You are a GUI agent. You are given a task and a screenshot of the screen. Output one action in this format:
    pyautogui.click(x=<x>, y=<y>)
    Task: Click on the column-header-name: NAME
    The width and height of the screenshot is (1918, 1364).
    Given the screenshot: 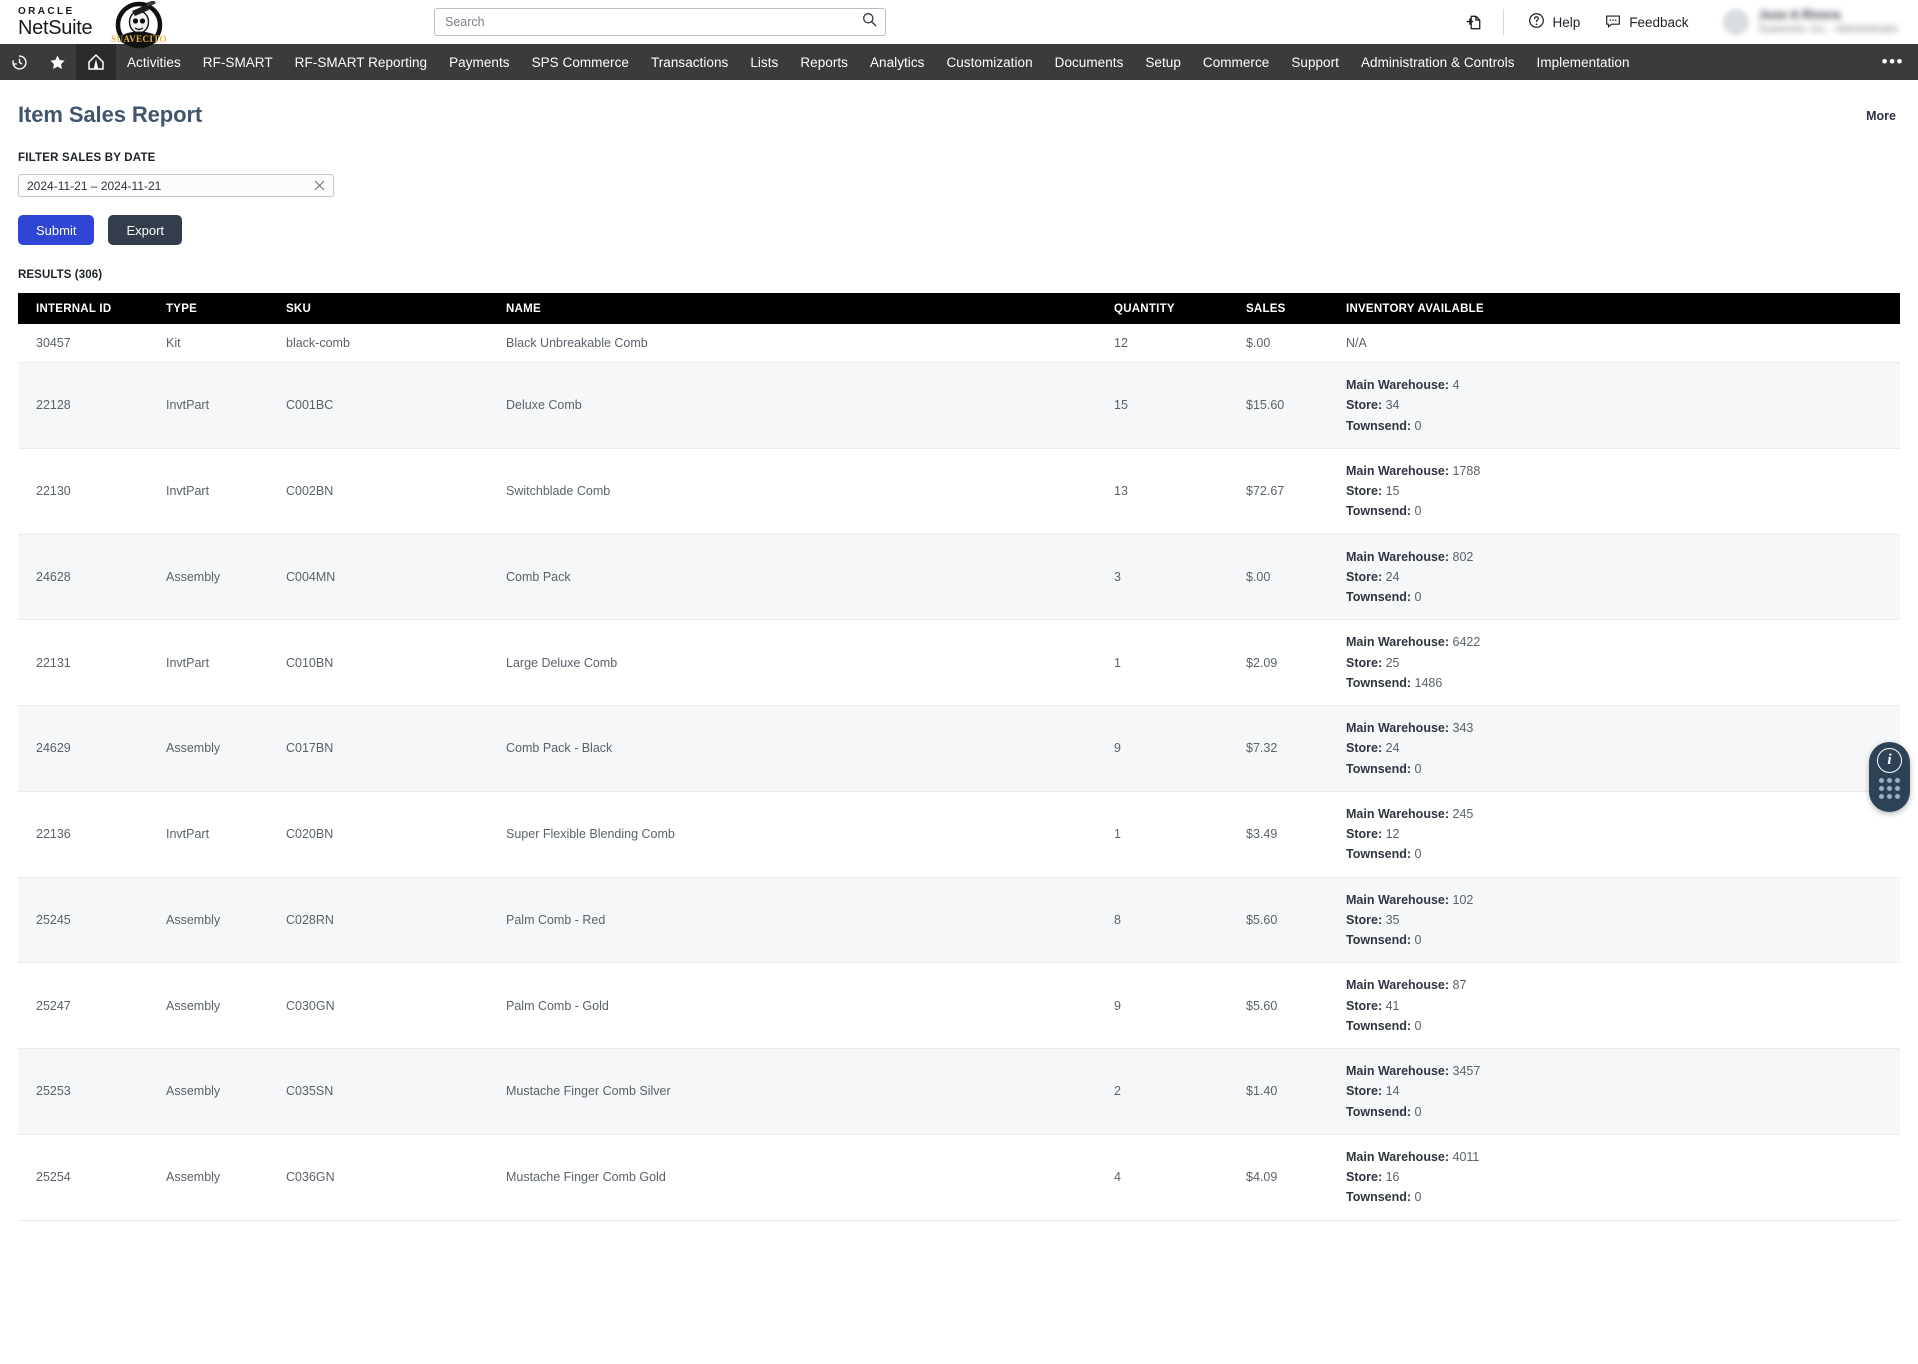 What is the action you would take?
    pyautogui.click(x=792, y=308)
    